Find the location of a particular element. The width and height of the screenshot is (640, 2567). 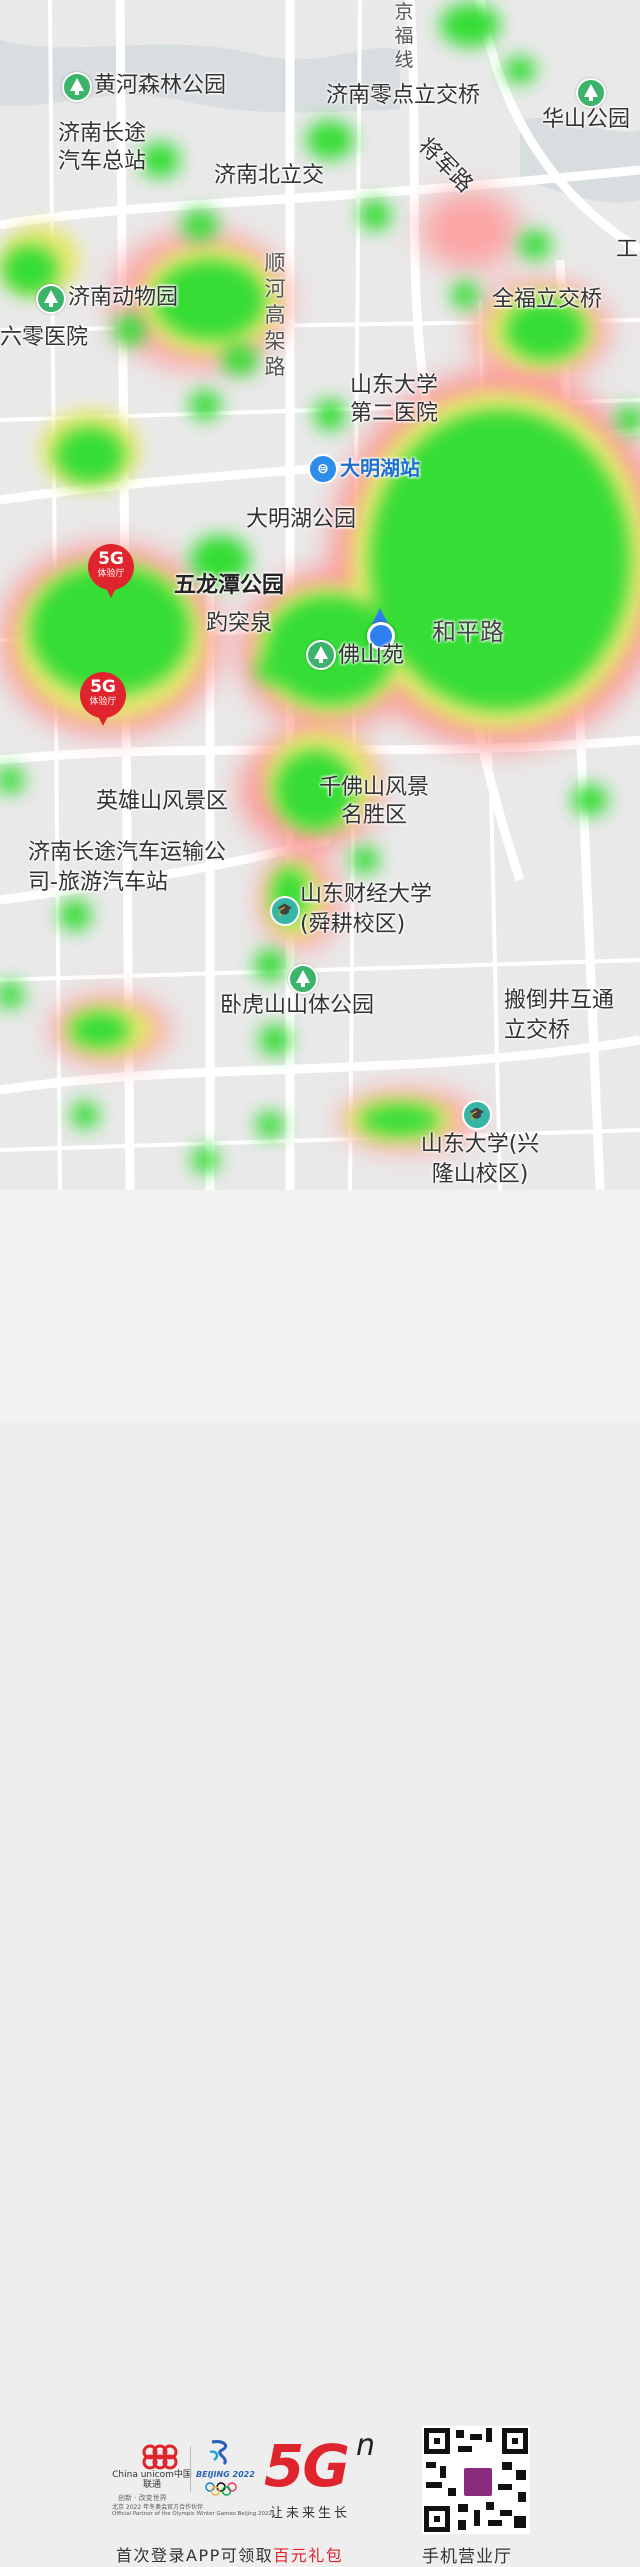

zoo-icon is located at coordinates (51, 299).